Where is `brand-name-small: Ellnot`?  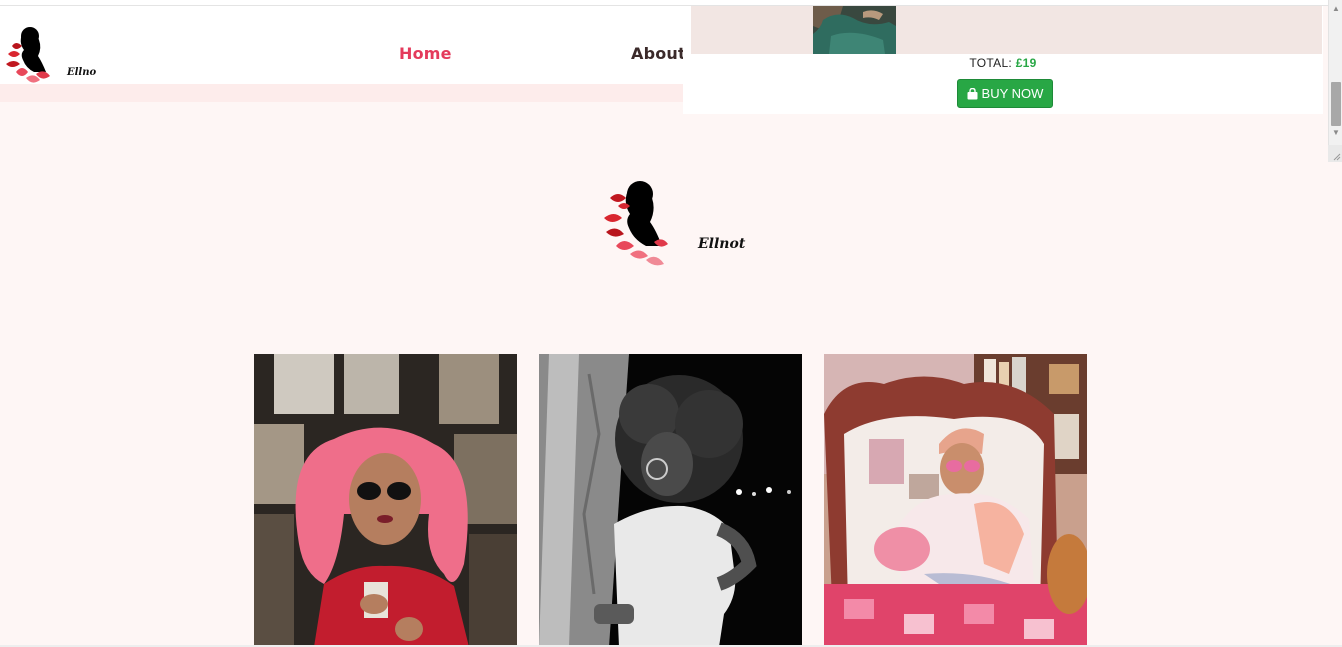
brand-name-small: Ellnot is located at coordinates (81, 72).